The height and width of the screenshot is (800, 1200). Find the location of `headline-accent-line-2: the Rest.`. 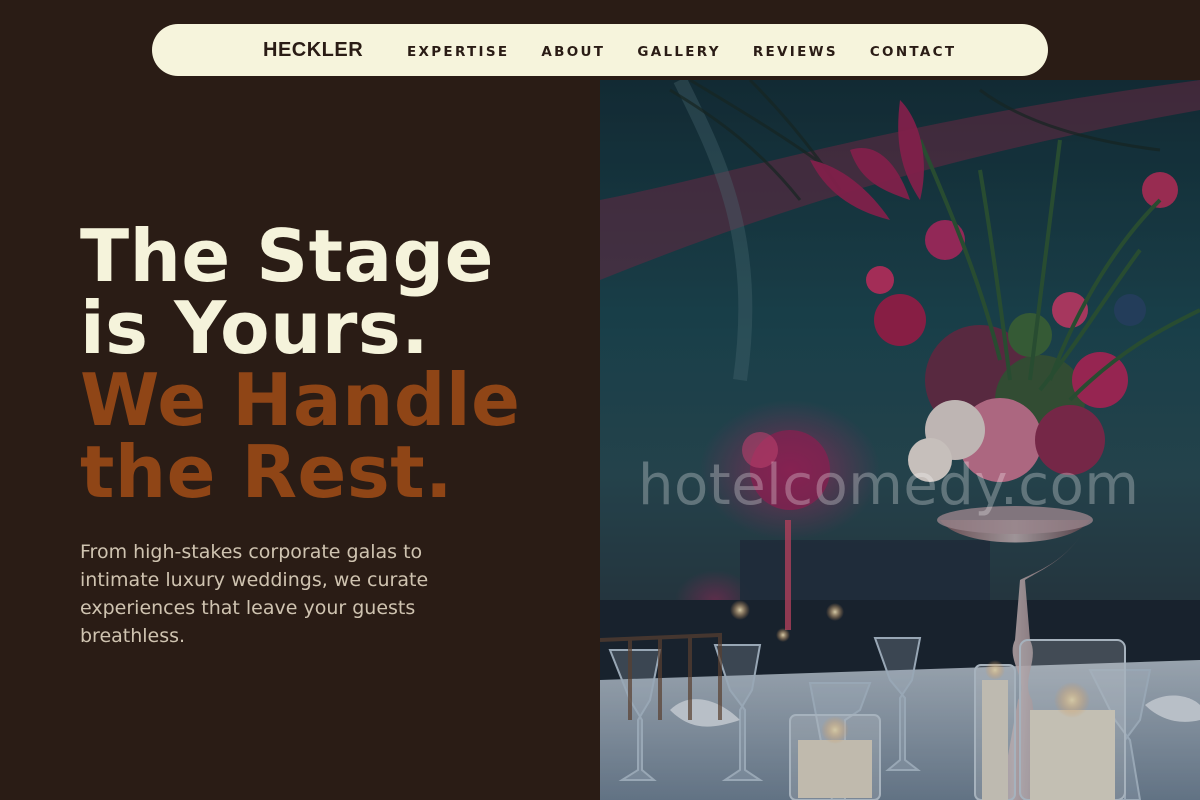

headline-accent-line-2: the Rest. is located at coordinates (266, 472).